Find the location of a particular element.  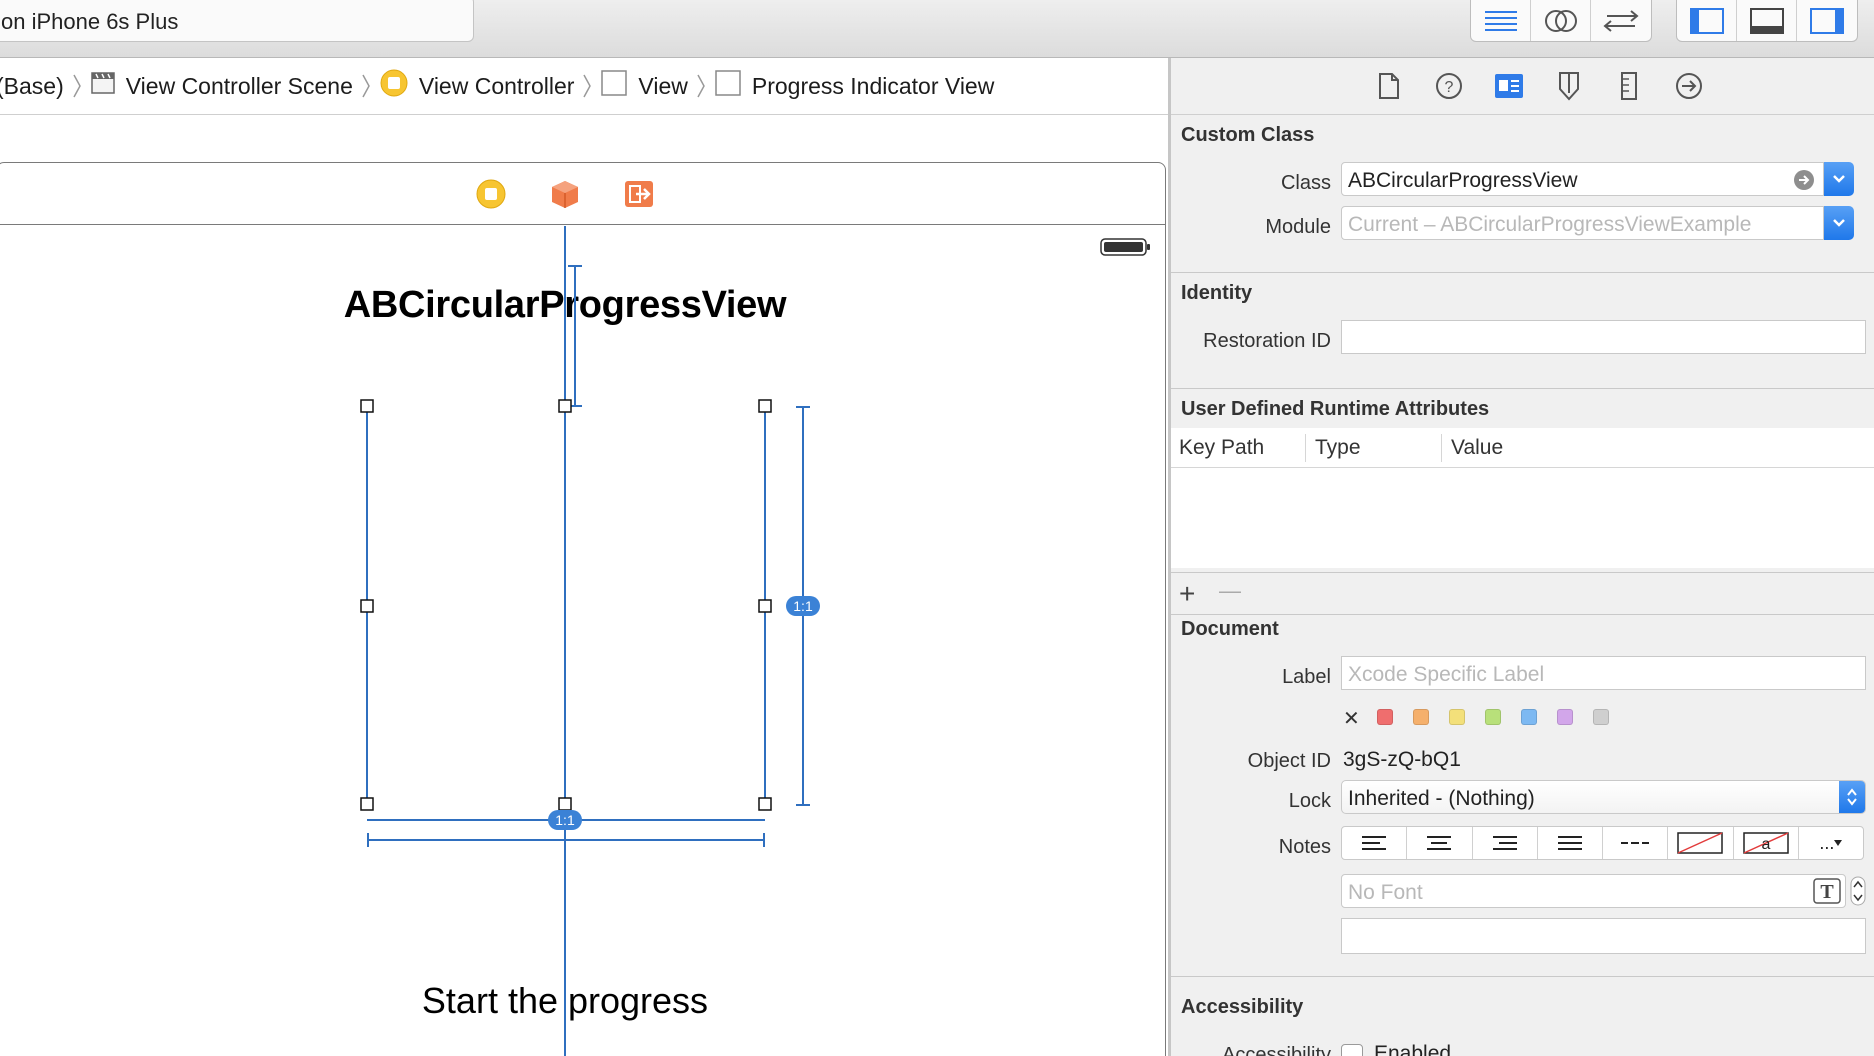

runtime-attributes-table is located at coordinates (1522, 518).